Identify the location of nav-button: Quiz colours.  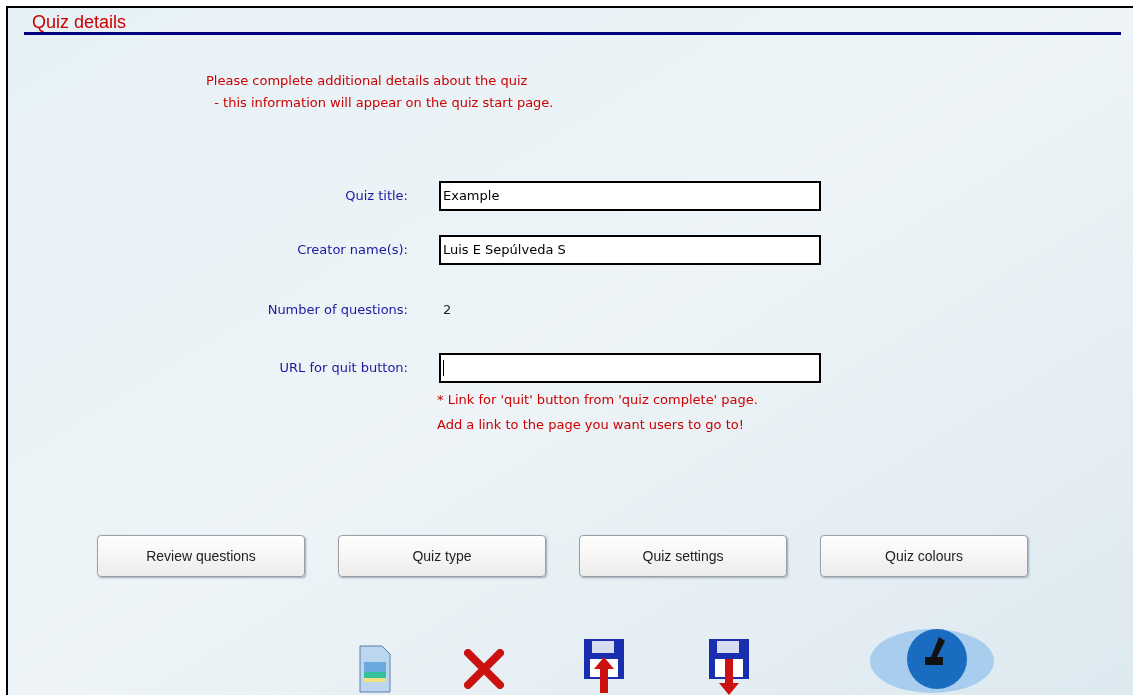
(924, 556).